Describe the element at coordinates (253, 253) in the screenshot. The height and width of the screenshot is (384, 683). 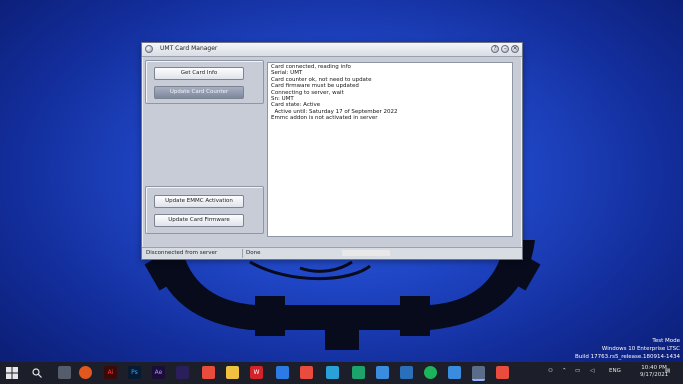
I see `operation-status: Done` at that location.